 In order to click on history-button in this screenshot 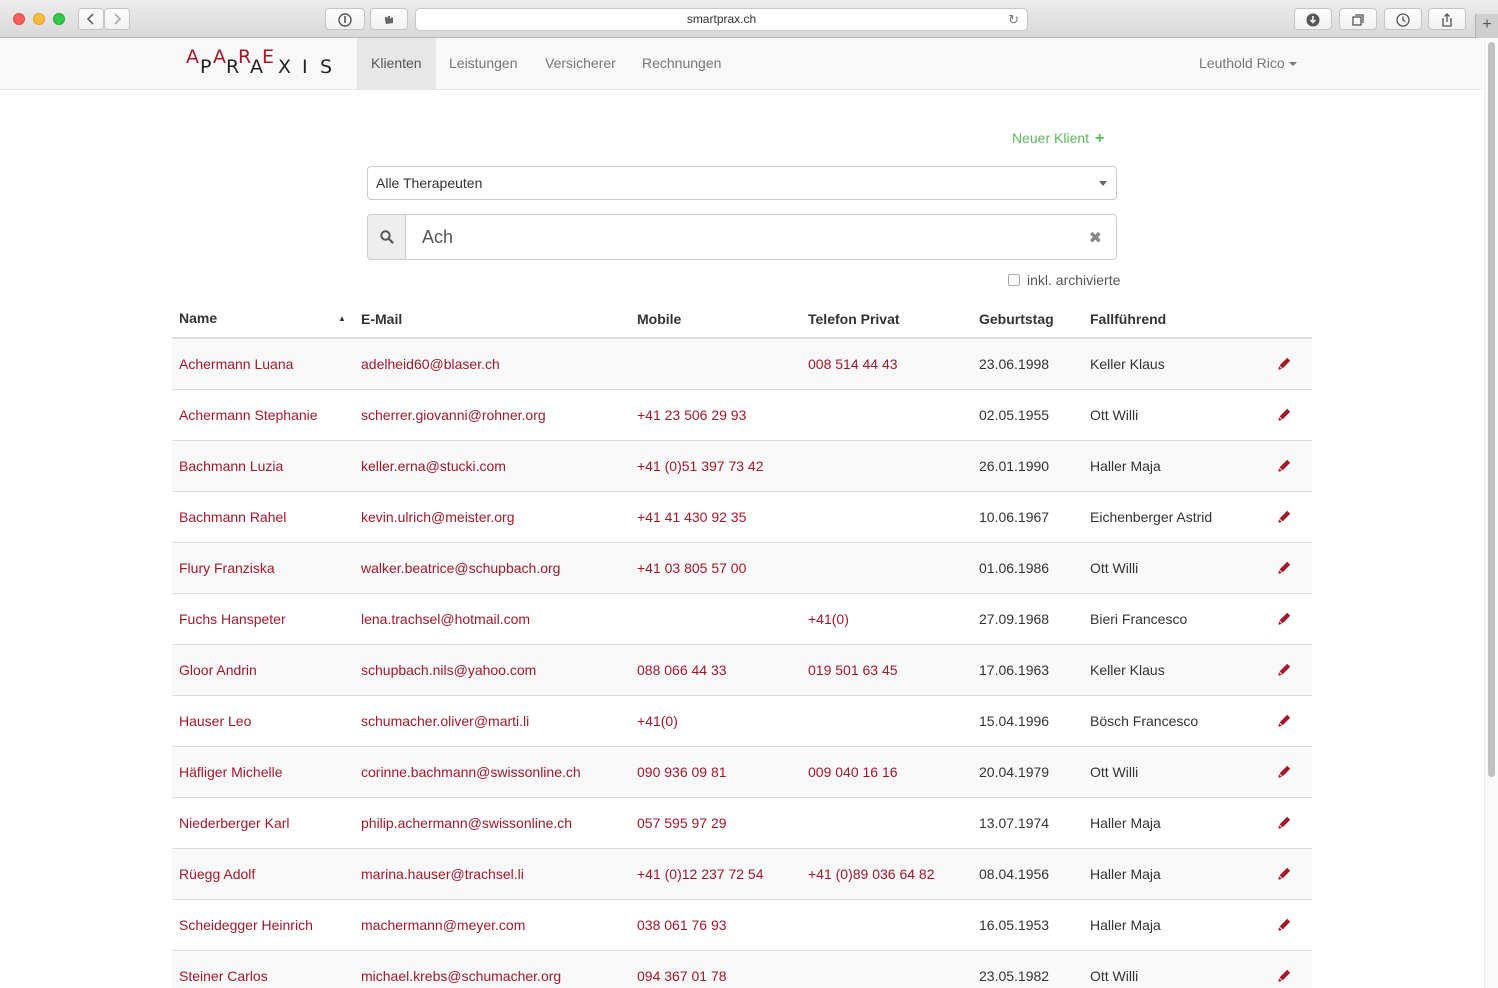, I will do `click(1403, 19)`.